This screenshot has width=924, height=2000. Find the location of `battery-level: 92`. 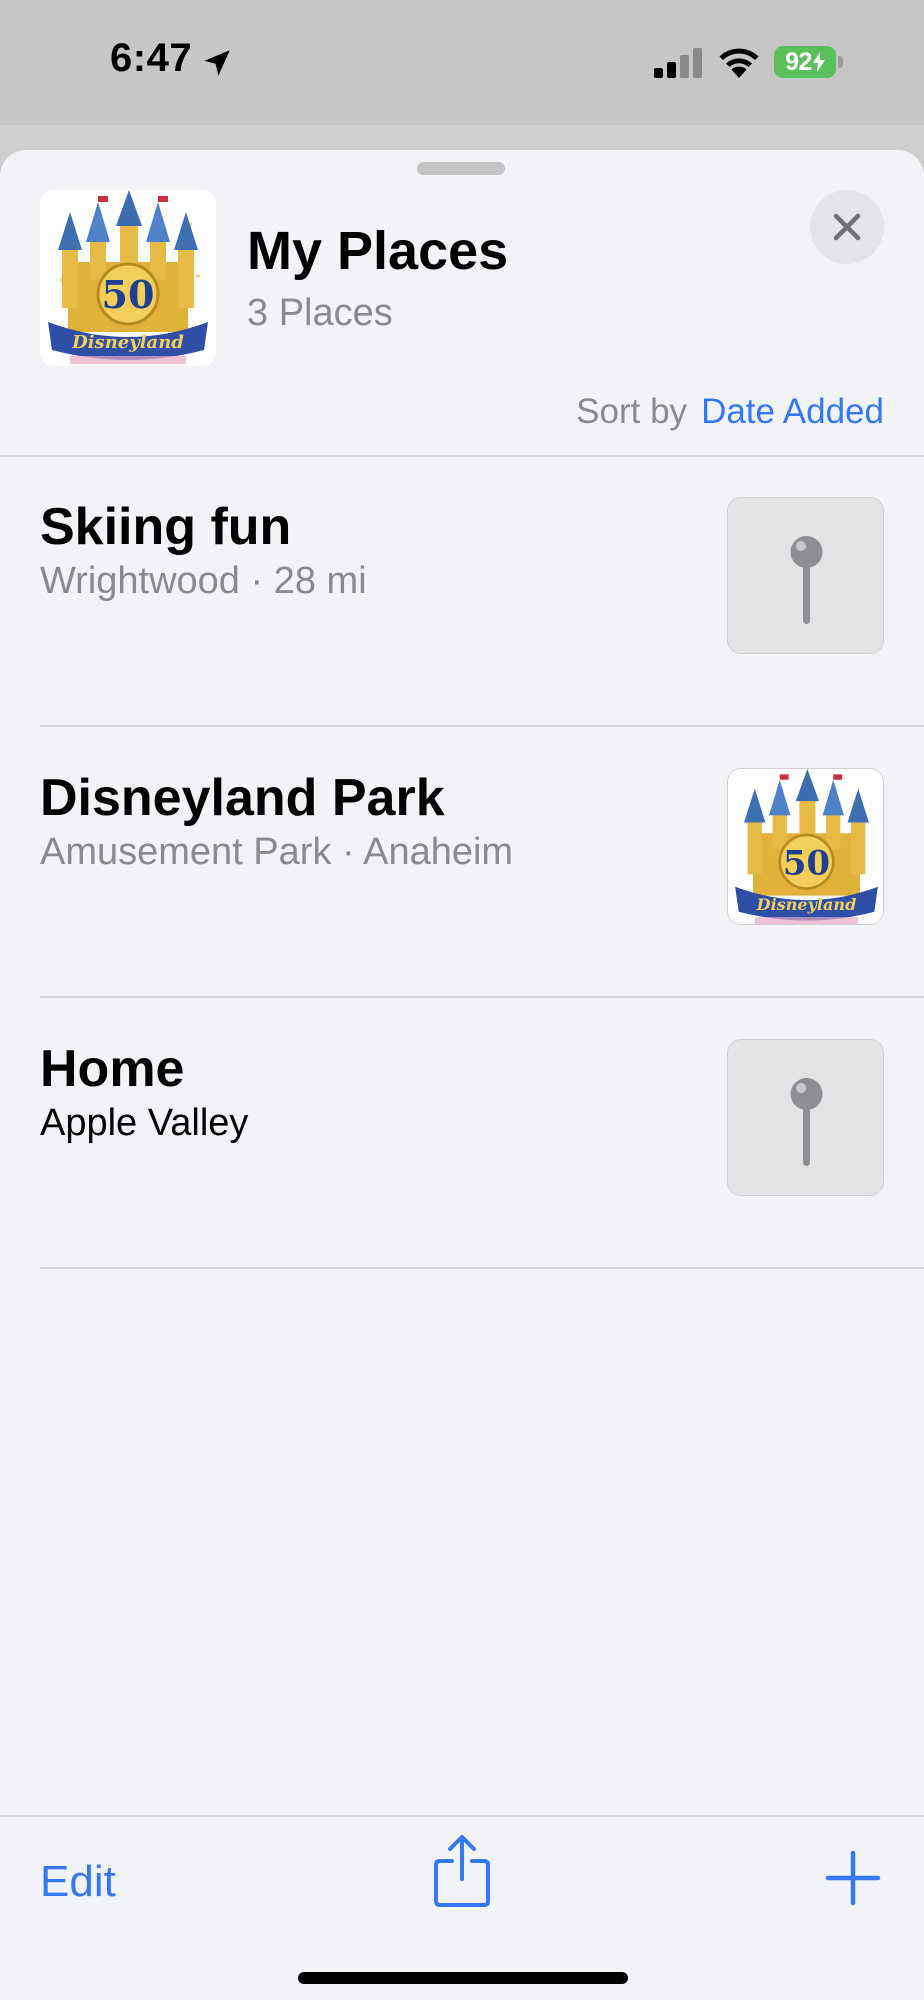

battery-level: 92 is located at coordinates (805, 62).